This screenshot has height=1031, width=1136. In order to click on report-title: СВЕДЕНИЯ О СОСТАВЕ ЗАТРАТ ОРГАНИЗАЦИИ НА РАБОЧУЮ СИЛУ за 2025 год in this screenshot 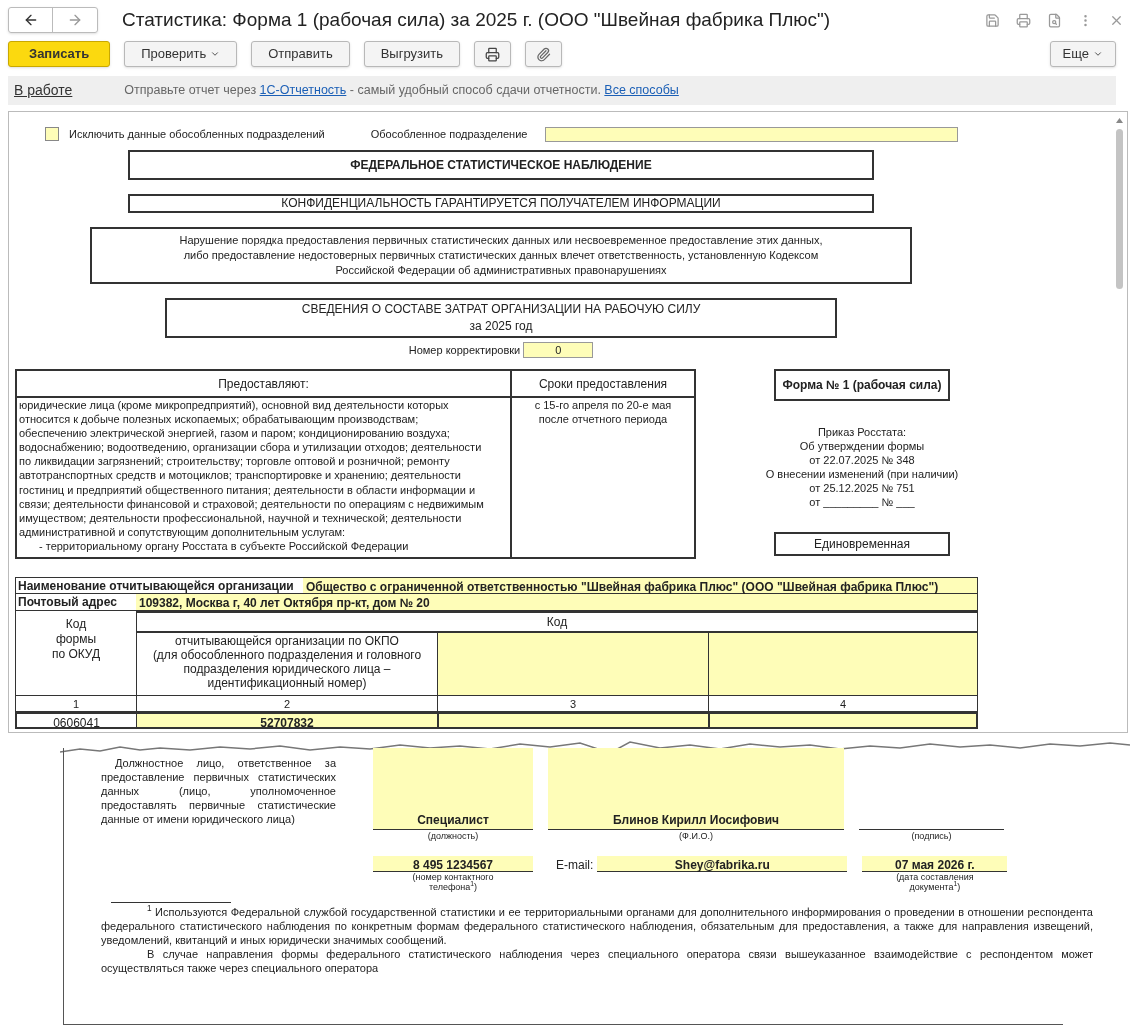, I will do `click(501, 317)`.